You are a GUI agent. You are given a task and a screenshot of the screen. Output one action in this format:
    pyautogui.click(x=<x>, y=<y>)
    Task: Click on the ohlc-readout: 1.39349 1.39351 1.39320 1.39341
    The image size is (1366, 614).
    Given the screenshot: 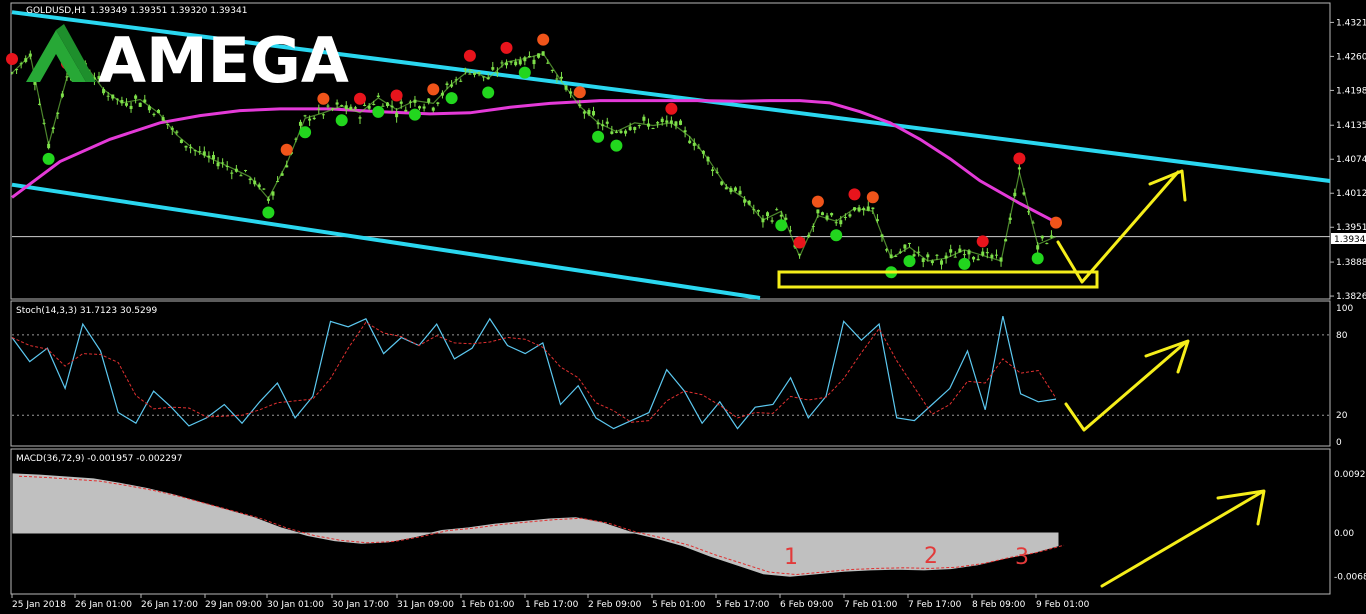 What is the action you would take?
    pyautogui.click(x=168, y=11)
    